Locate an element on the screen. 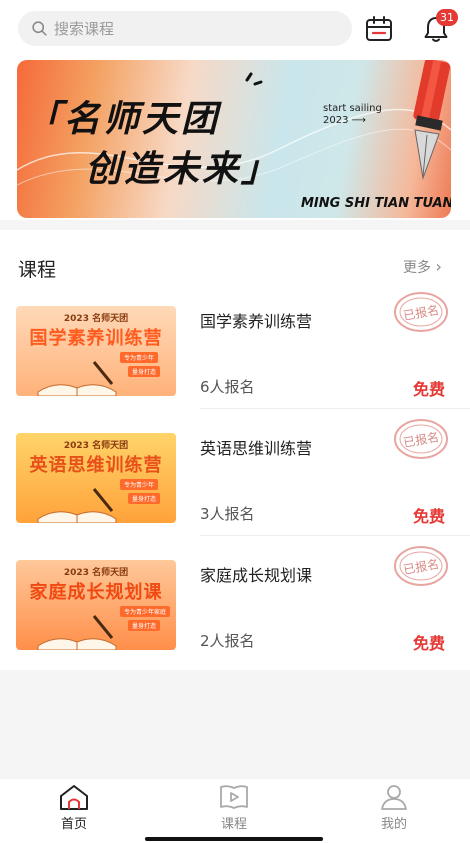 This screenshot has width=470, height=843. banner-line-2: 创造未来」 is located at coordinates (183, 169).